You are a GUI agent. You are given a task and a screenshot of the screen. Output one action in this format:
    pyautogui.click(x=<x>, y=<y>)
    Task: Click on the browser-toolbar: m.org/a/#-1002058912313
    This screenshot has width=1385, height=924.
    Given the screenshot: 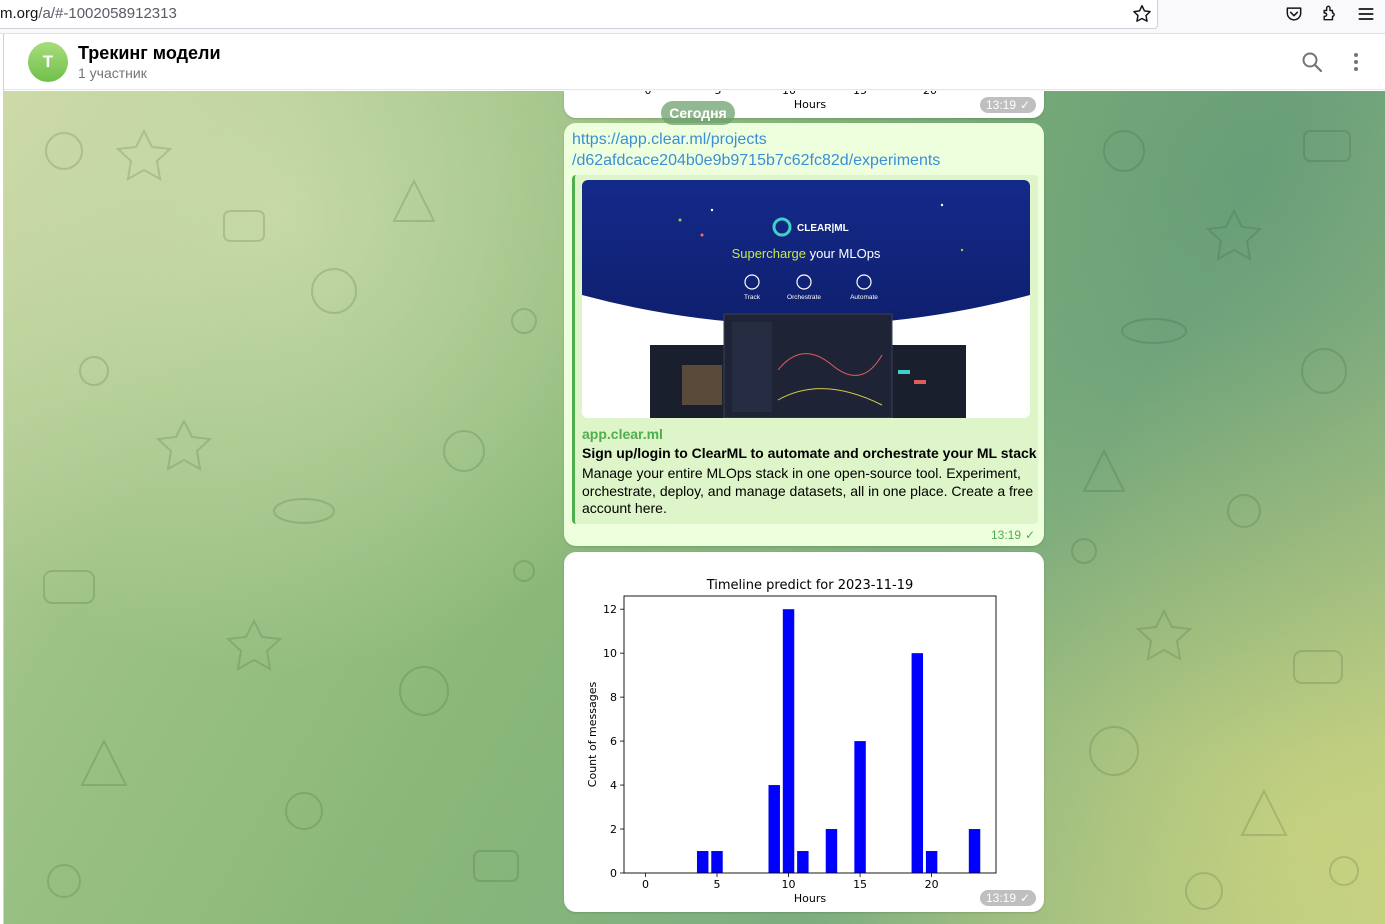 What is the action you would take?
    pyautogui.click(x=692, y=17)
    